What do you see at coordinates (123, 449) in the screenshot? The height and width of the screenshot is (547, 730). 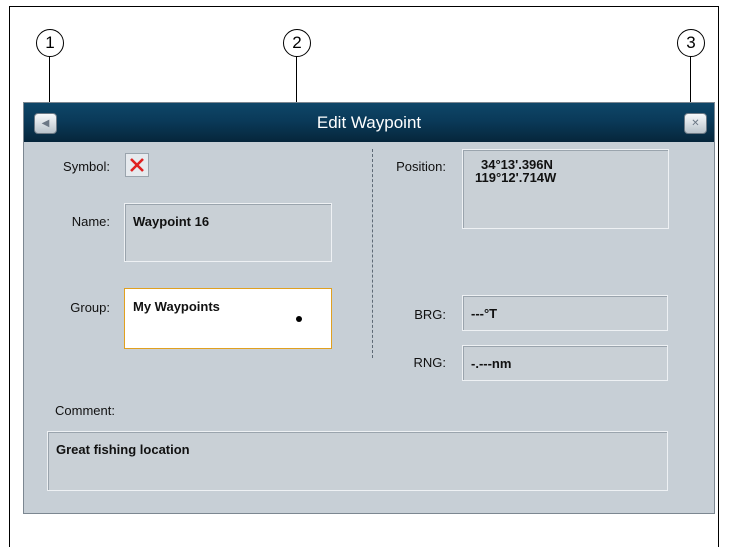 I see `comment-value: Great fishing location` at bounding box center [123, 449].